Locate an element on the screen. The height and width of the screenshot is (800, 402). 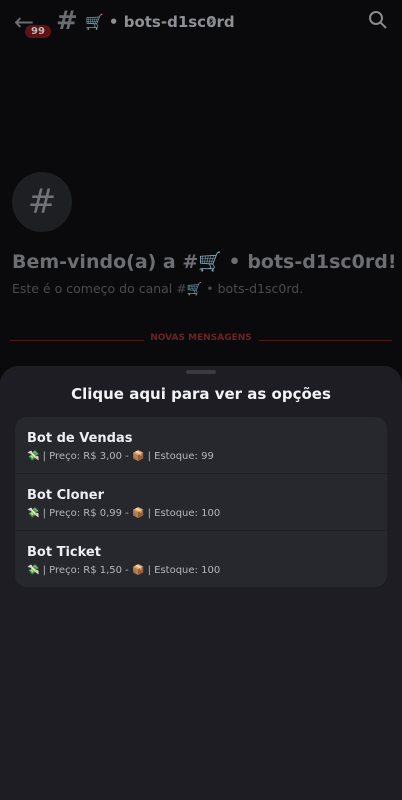
welcome-heading: Bem-vindo(a) a #🛒 • bots-d1sc0rd! is located at coordinates (204, 262).